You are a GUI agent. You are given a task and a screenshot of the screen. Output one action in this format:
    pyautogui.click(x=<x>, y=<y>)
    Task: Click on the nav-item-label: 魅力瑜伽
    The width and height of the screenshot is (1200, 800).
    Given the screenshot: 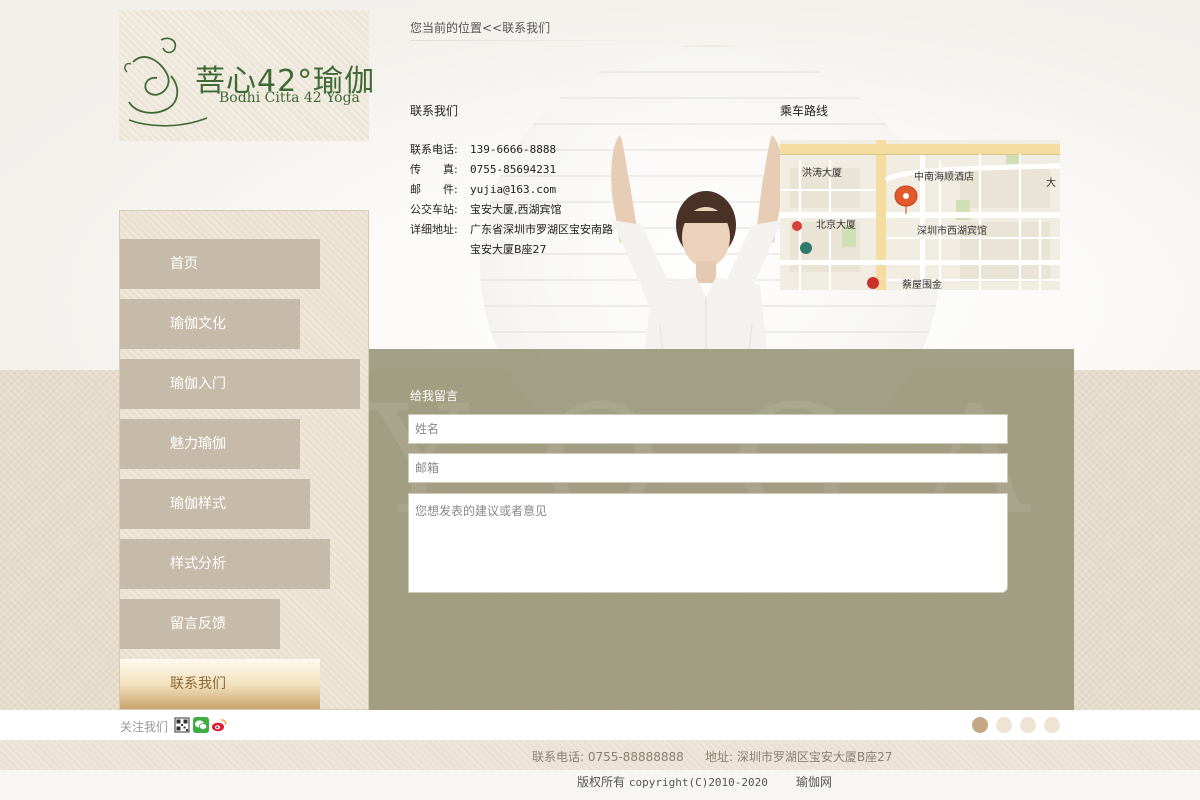 What is the action you would take?
    pyautogui.click(x=198, y=444)
    